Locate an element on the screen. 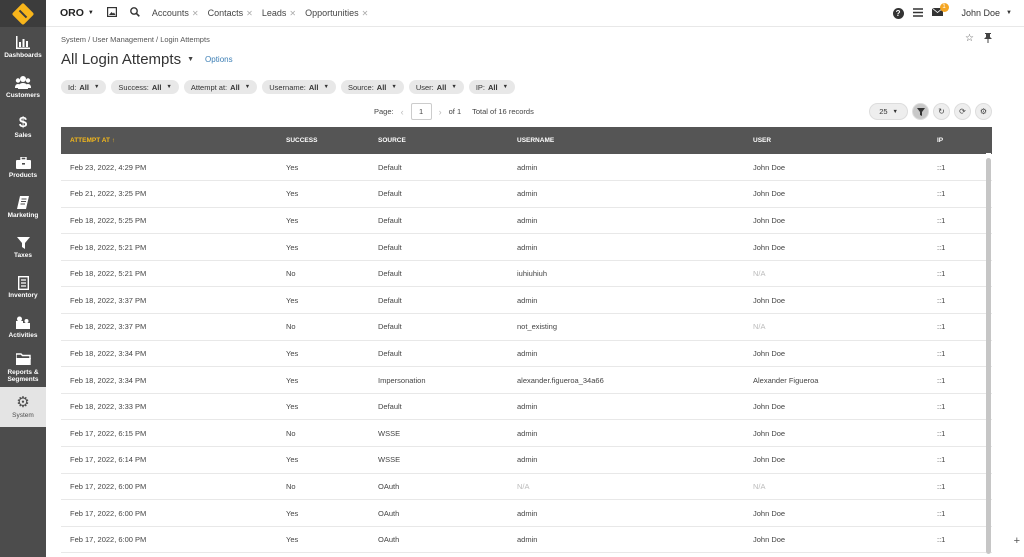  plus-icon: + is located at coordinates (1017, 541).